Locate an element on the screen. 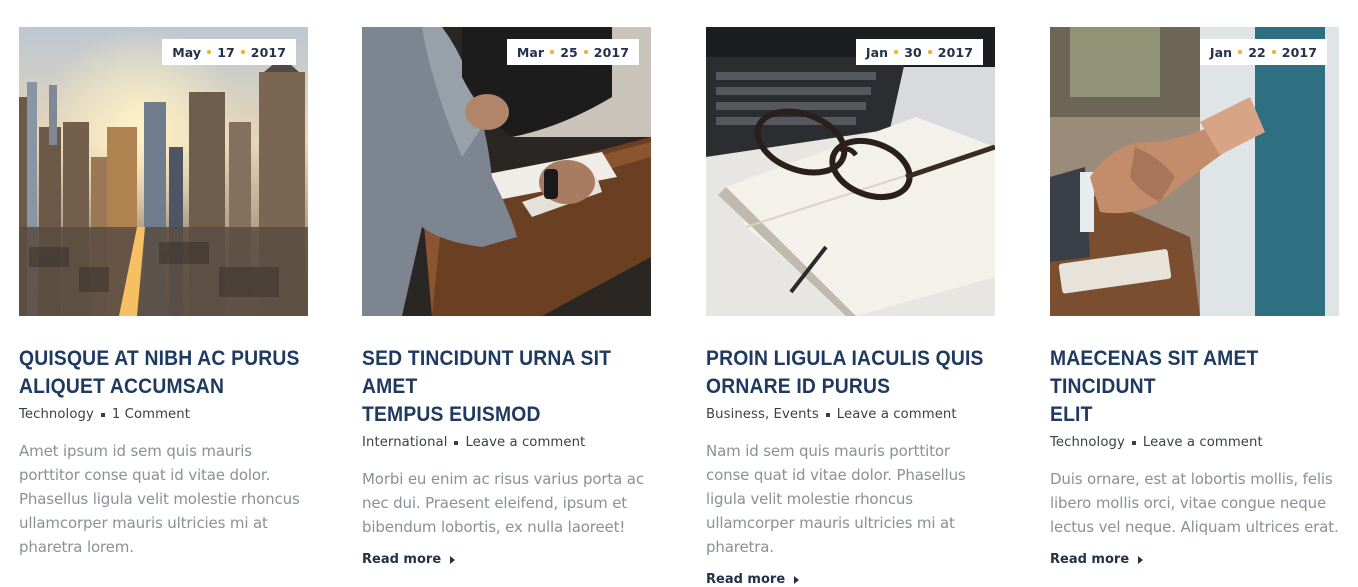  glasses-notebook-image is located at coordinates (850, 171).